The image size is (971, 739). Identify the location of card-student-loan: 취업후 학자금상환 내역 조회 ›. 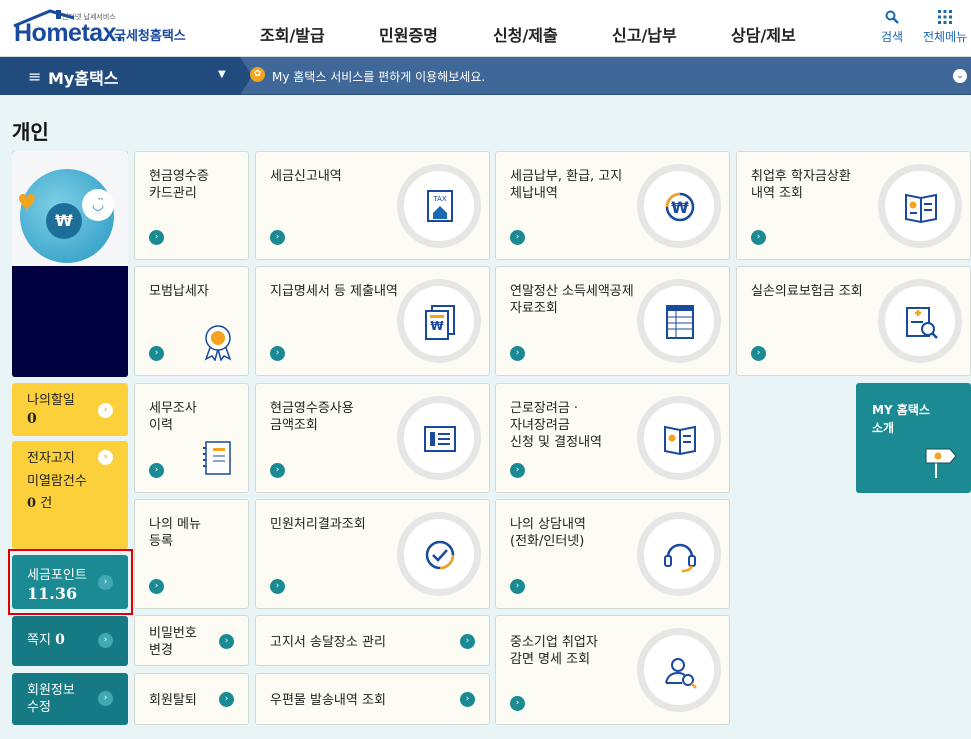
(853, 205).